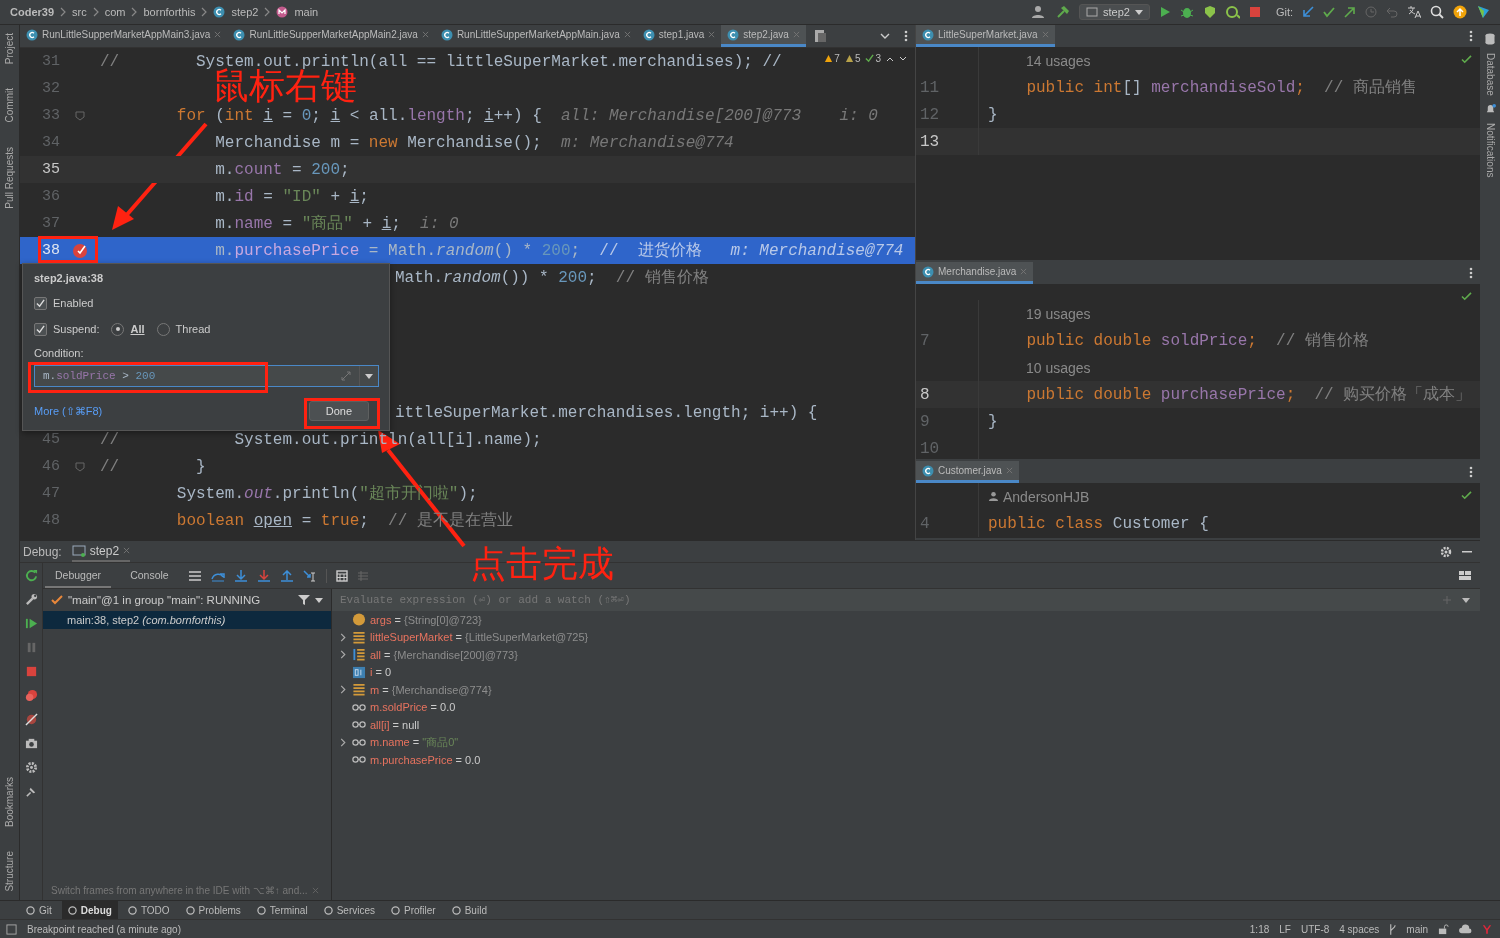 The height and width of the screenshot is (938, 1500). I want to click on inspection-count: 5, so click(857, 58).